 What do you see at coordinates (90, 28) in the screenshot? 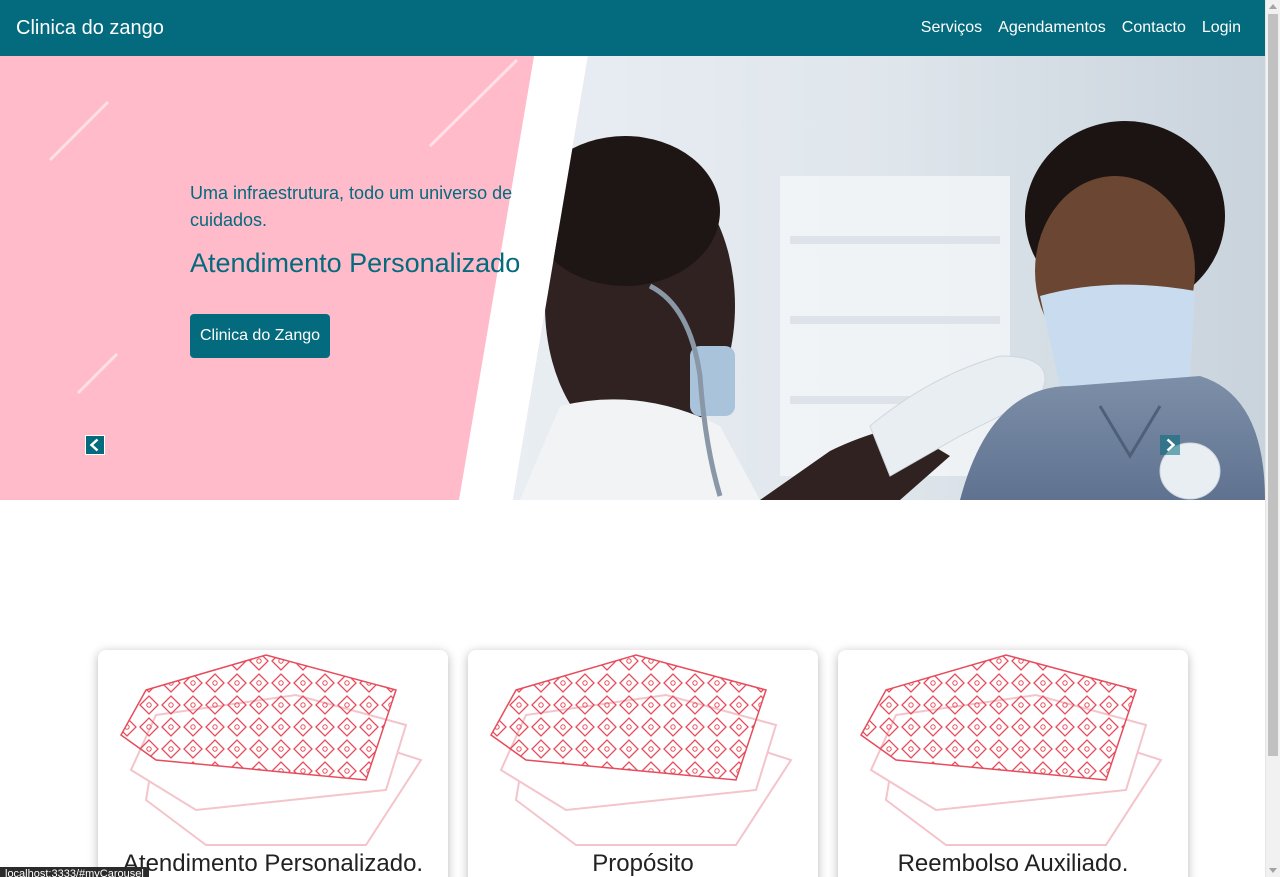
I see `brand-link: Clinica do zango` at bounding box center [90, 28].